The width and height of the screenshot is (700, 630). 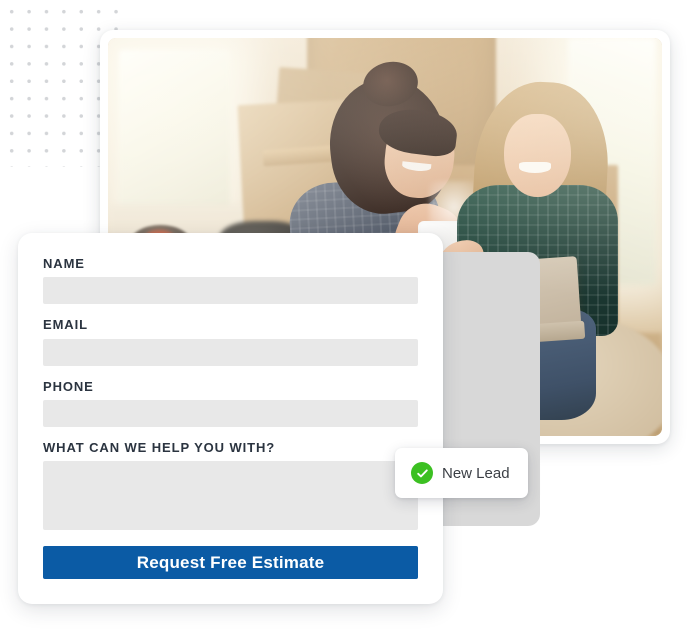 I want to click on field-group-phone: PHONE, so click(x=230, y=402).